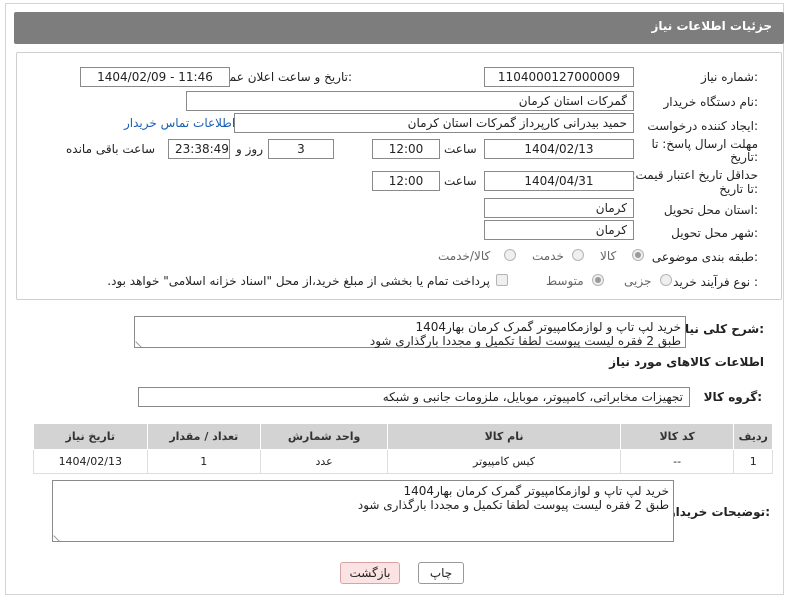 This screenshot has height=598, width=788. Describe the element at coordinates (460, 181) in the screenshot. I see `price-time-label: ساعت` at that location.